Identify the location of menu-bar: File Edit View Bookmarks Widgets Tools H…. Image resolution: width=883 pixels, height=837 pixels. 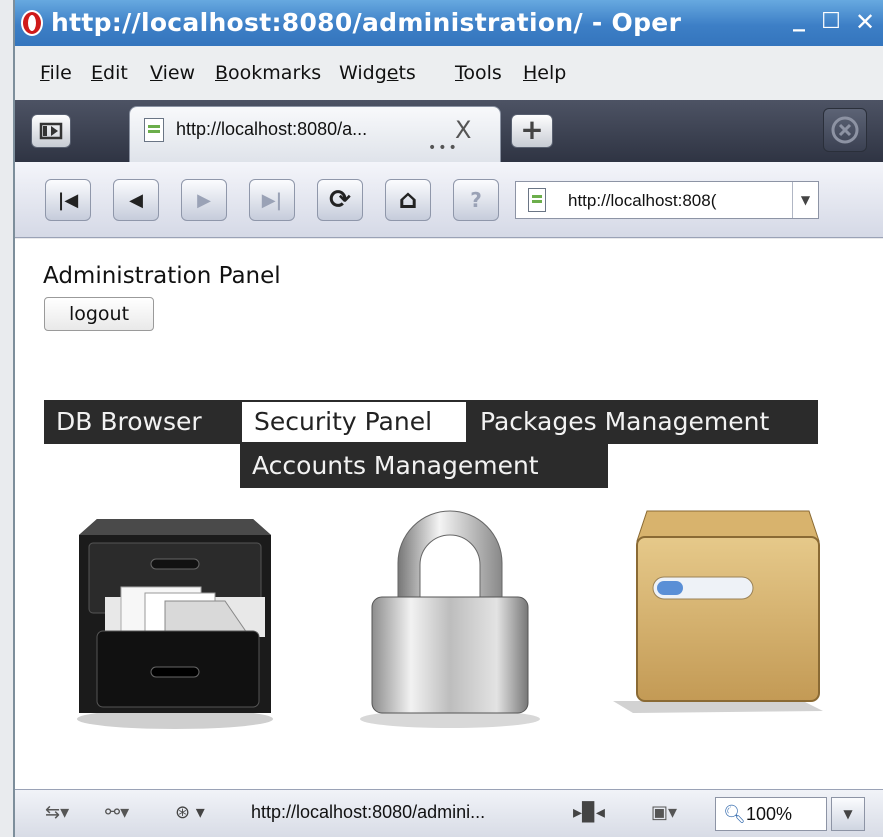
(449, 73).